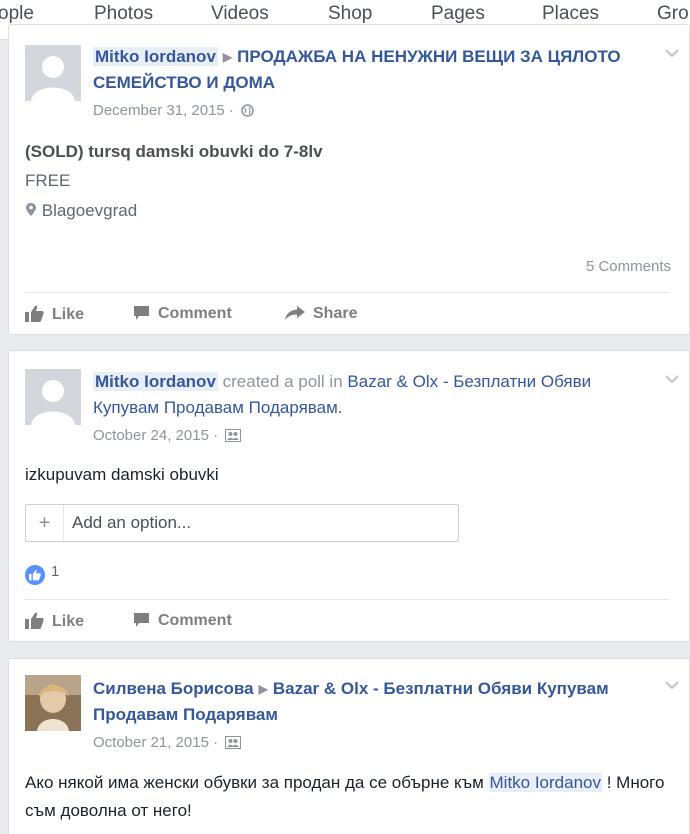  What do you see at coordinates (321, 314) in the screenshot?
I see `share-button: Share` at bounding box center [321, 314].